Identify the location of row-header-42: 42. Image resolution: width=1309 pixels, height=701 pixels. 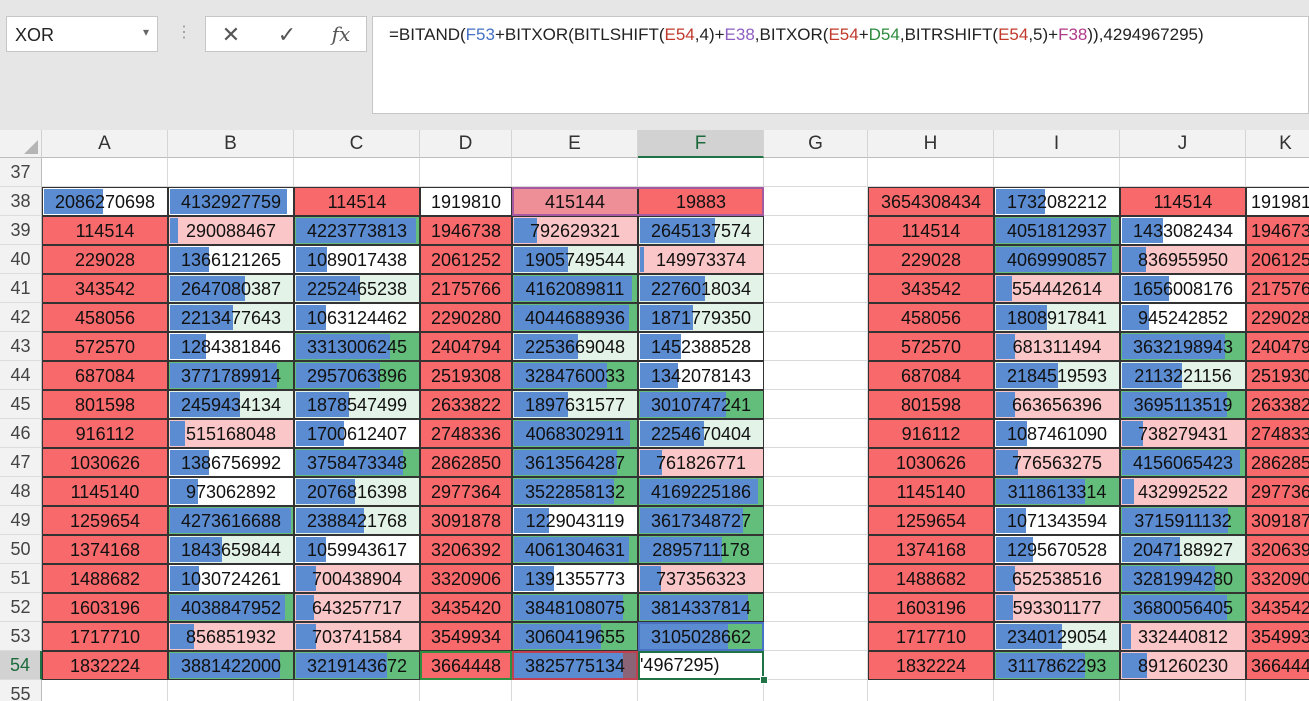
(21, 317).